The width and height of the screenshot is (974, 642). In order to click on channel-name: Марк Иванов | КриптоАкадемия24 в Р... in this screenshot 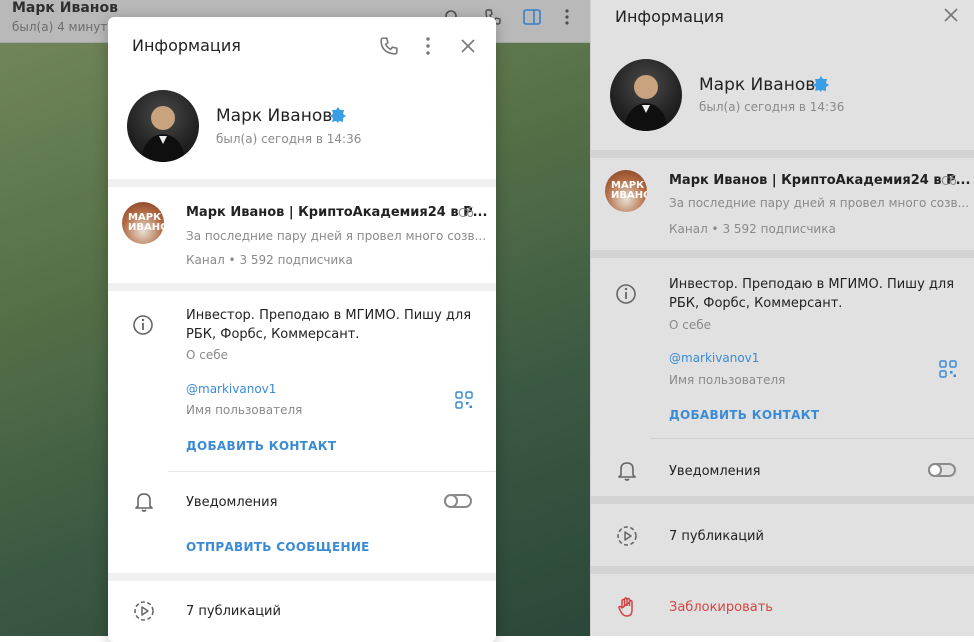, I will do `click(336, 212)`.